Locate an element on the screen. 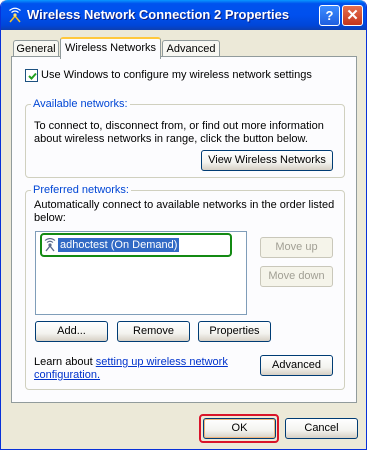 The height and width of the screenshot is (450, 367). tab-wireless-networks: Wireless Networks is located at coordinates (110, 48).